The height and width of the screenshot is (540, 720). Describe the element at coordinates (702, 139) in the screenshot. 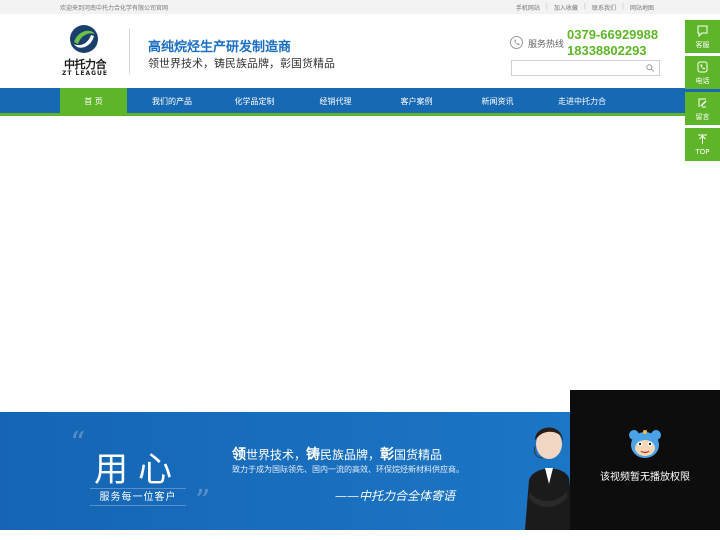

I see `arrow-up-icon` at that location.